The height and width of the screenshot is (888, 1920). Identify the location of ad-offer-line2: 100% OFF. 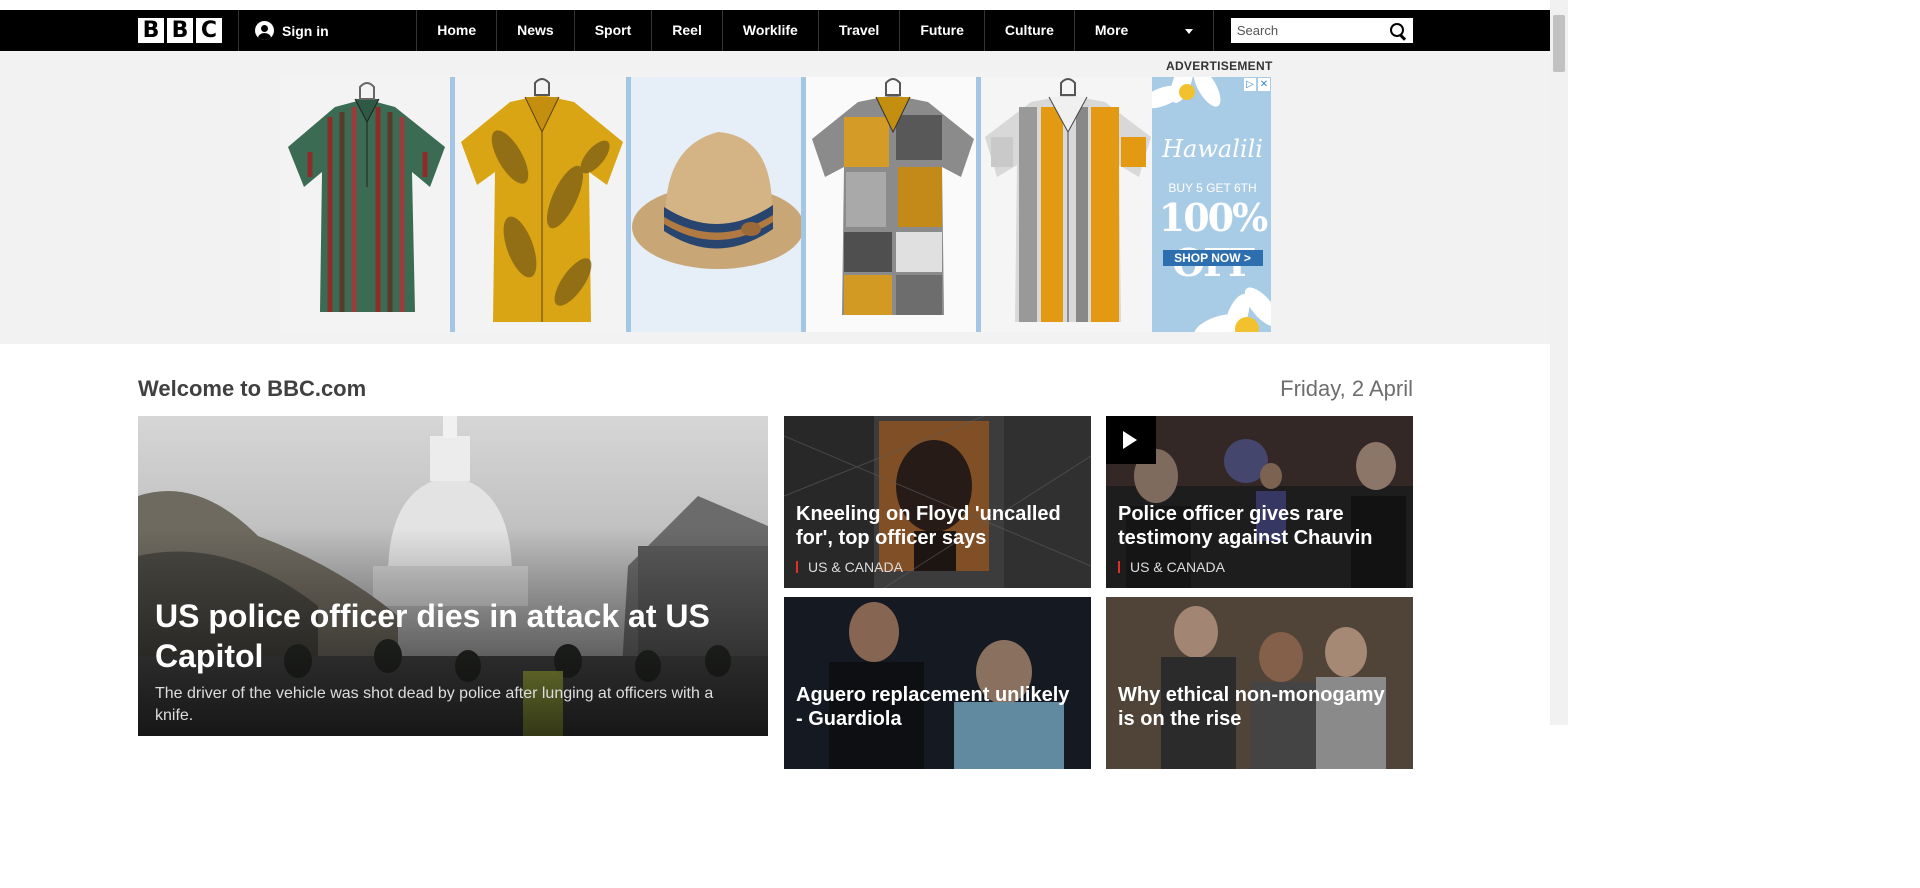
(1213, 240).